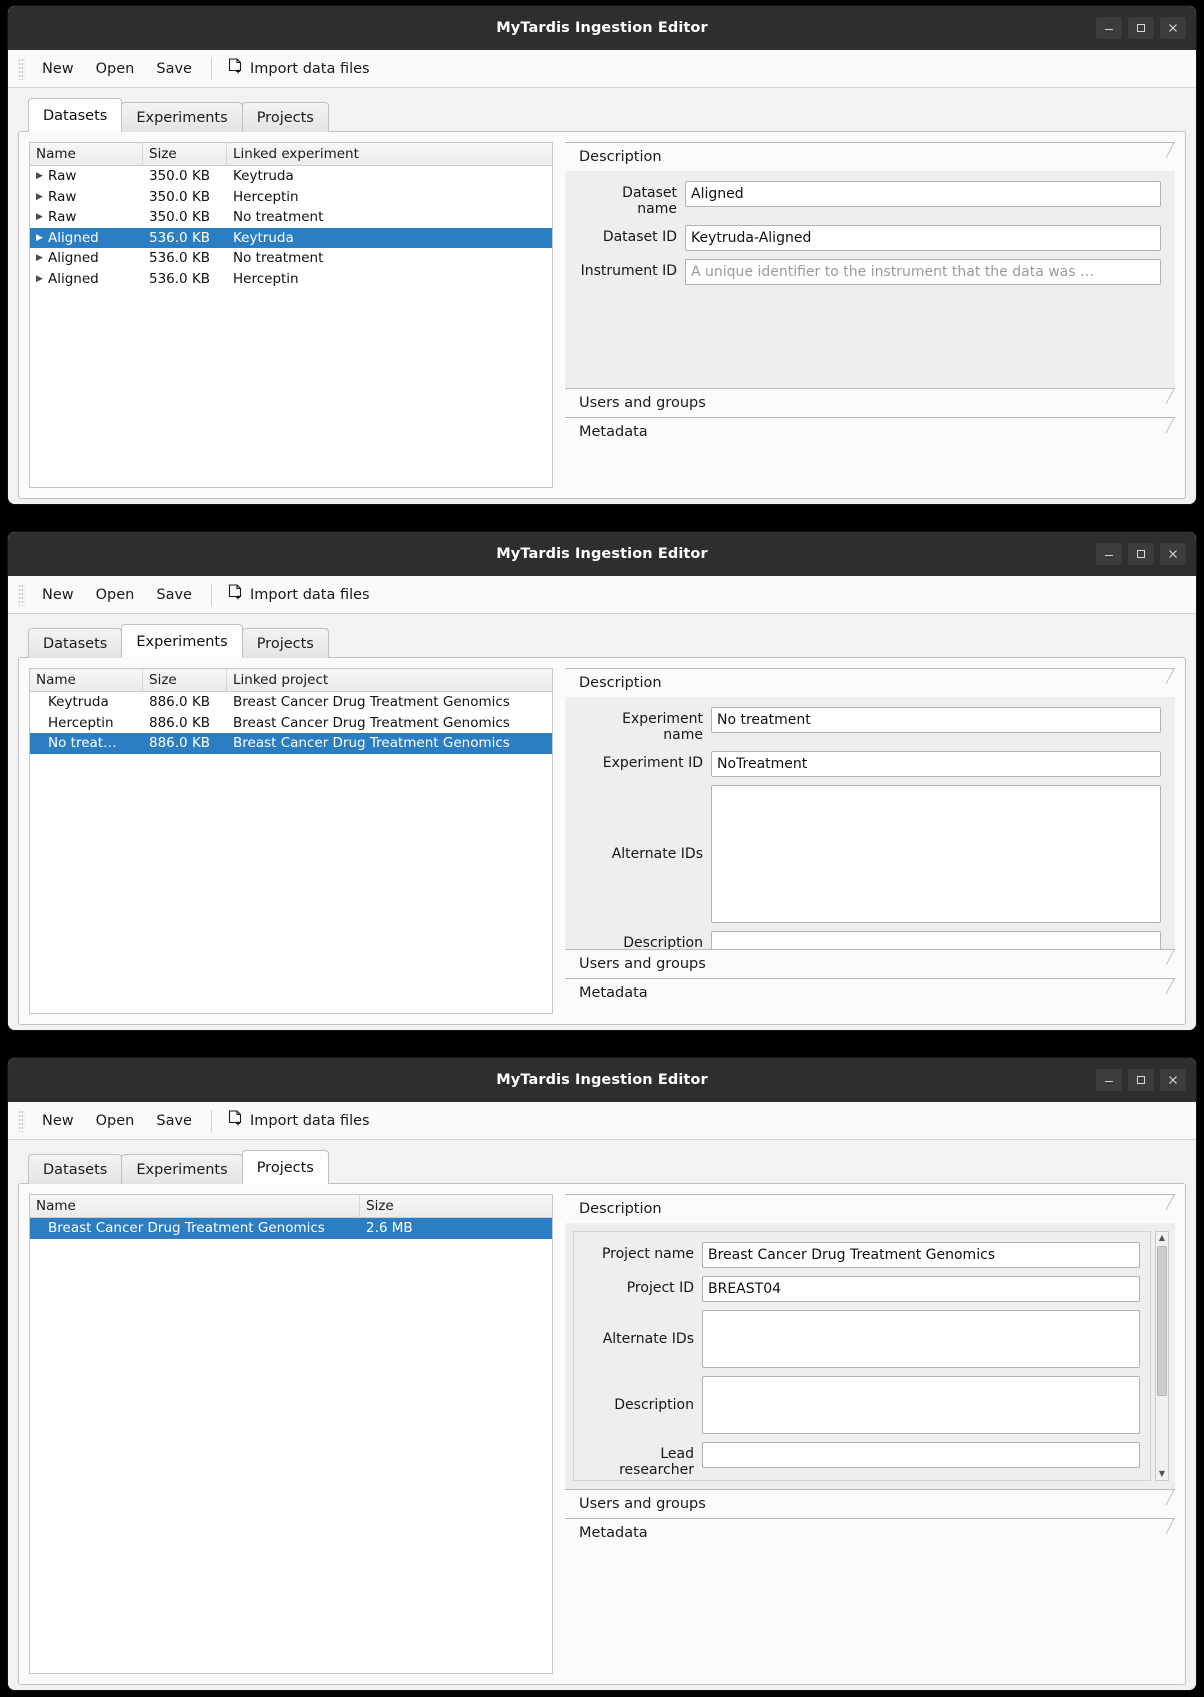 The width and height of the screenshot is (1204, 1697). I want to click on cell-size: 350.0 KB, so click(180, 217).